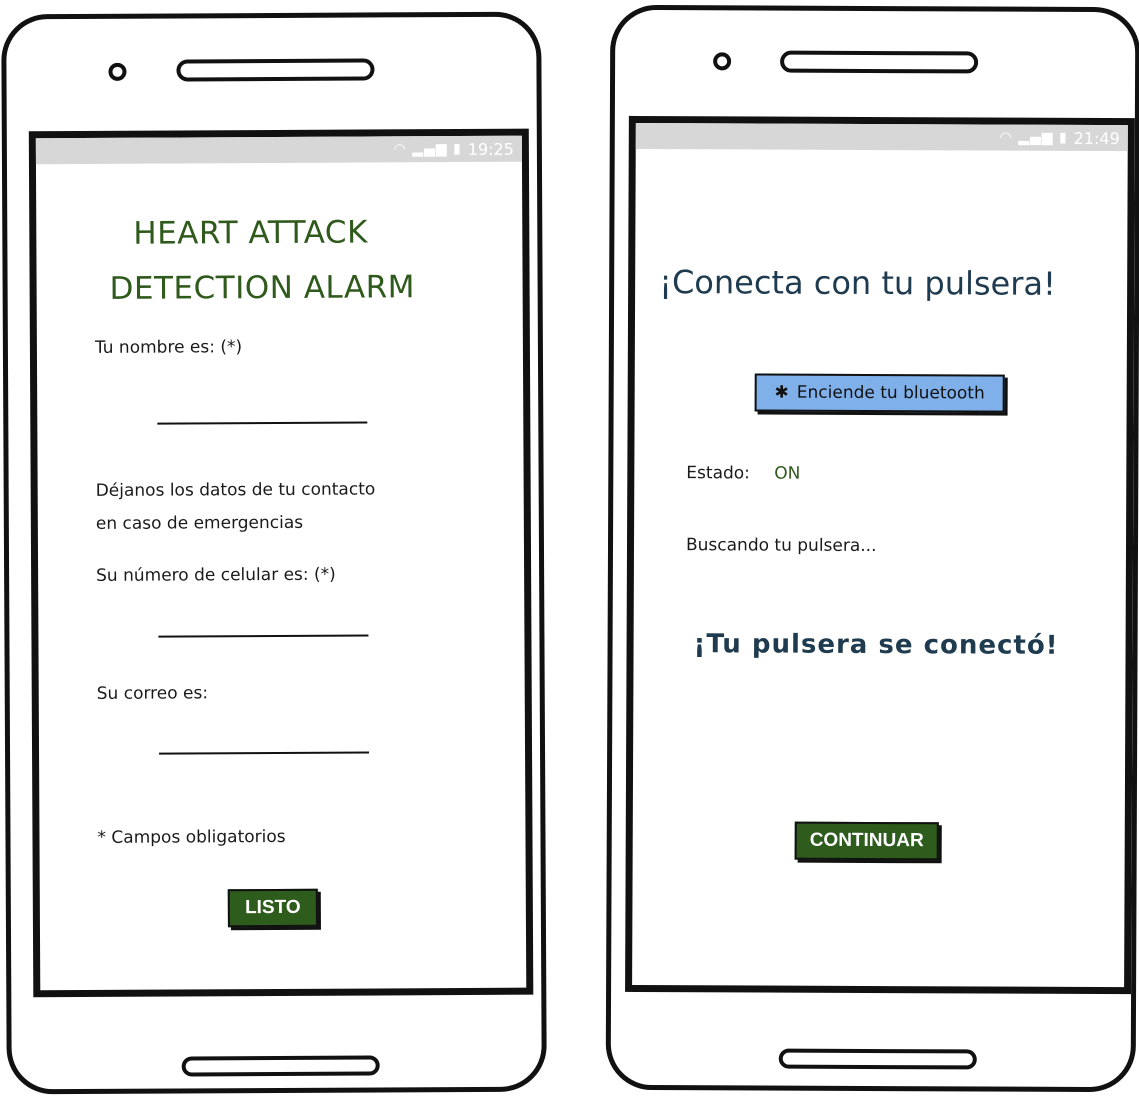  I want to click on status-time: 21:49, so click(1096, 138).